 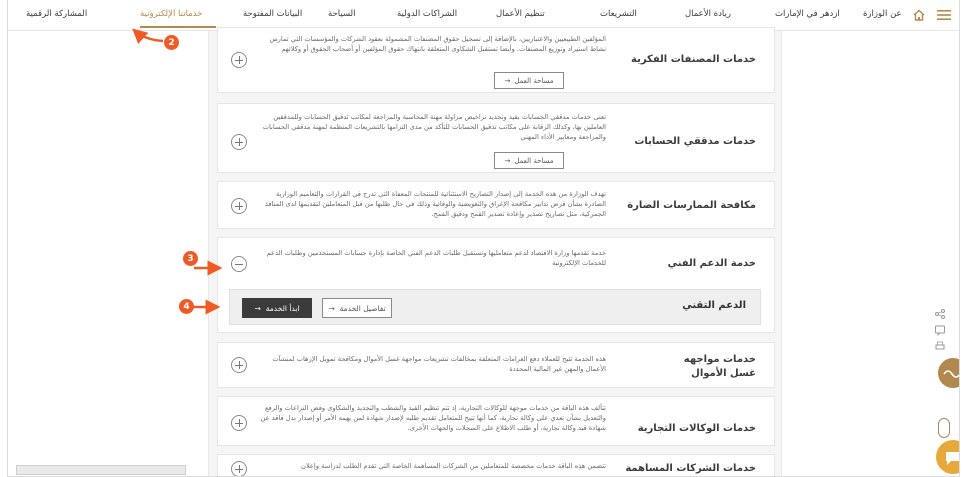 What do you see at coordinates (714, 305) in the screenshot?
I see `sub-service-title: الدعم التقني` at bounding box center [714, 305].